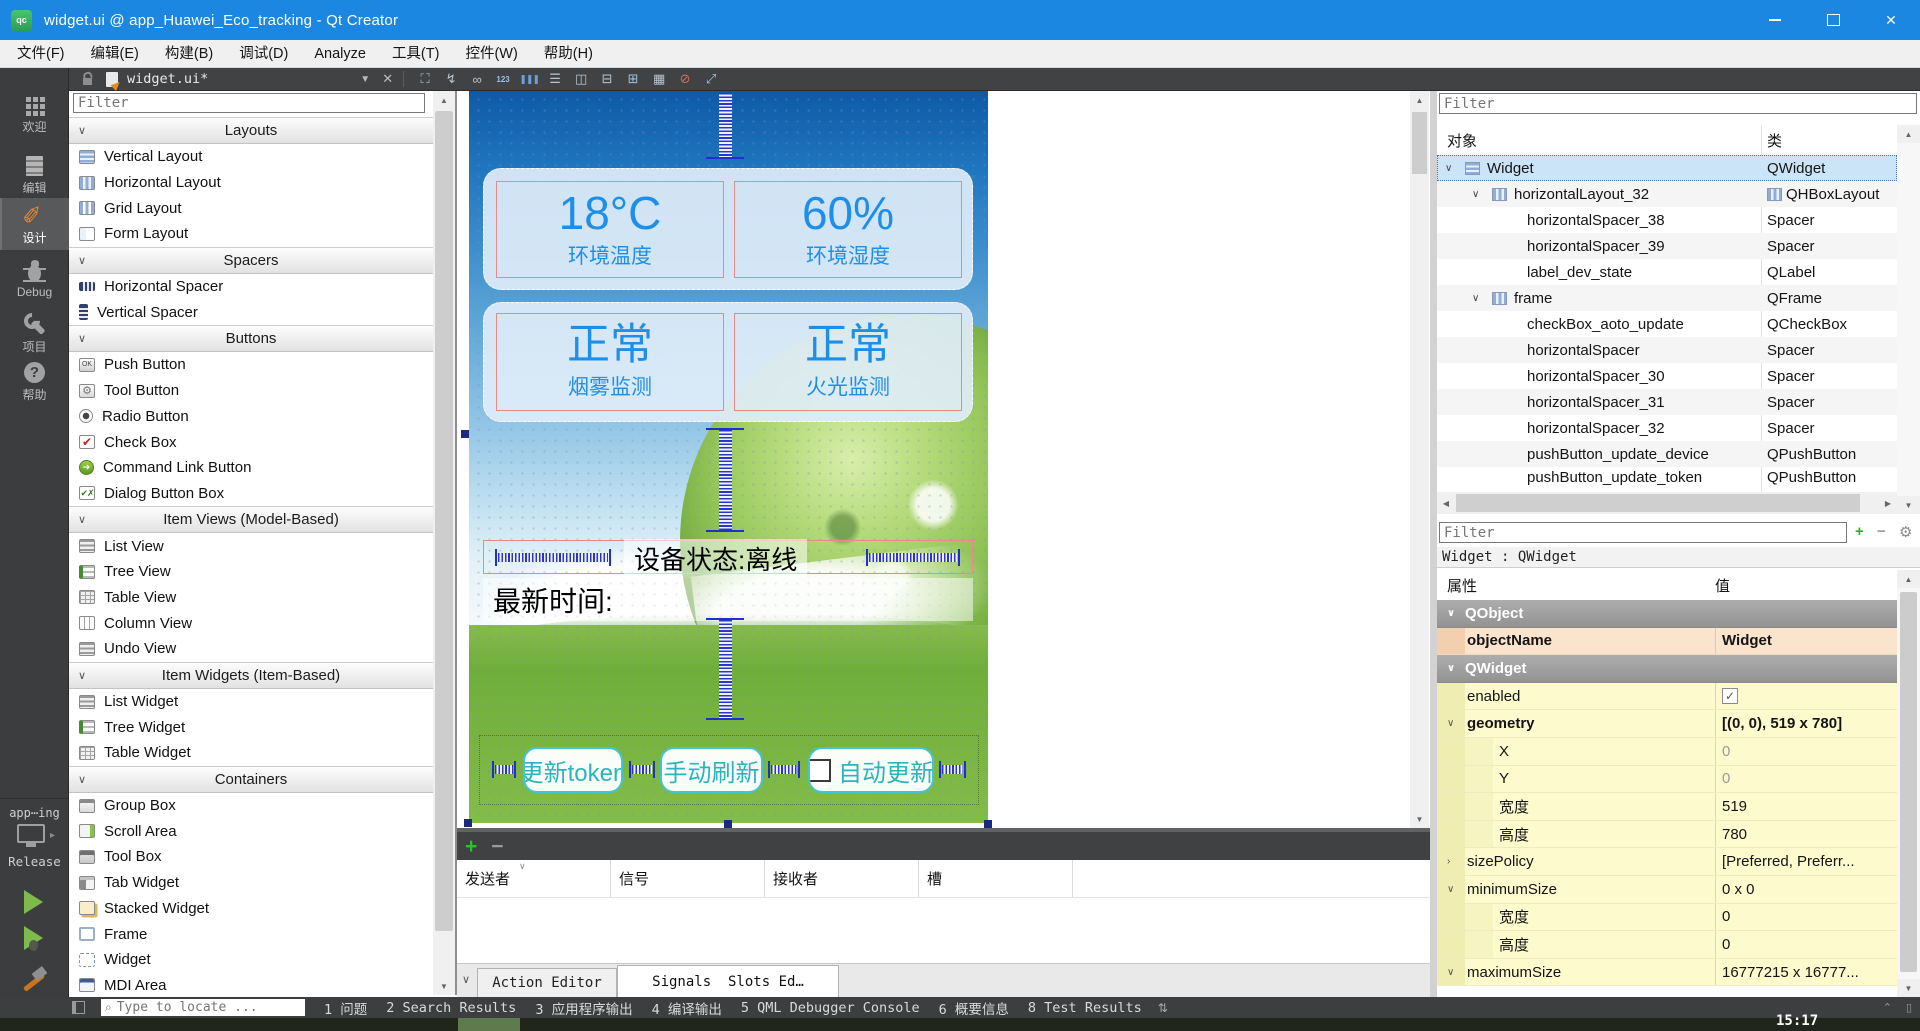 This screenshot has width=1920, height=1031. Describe the element at coordinates (34, 224) in the screenshot. I see `sidebar-mode-设计: ✎ 设计` at that location.